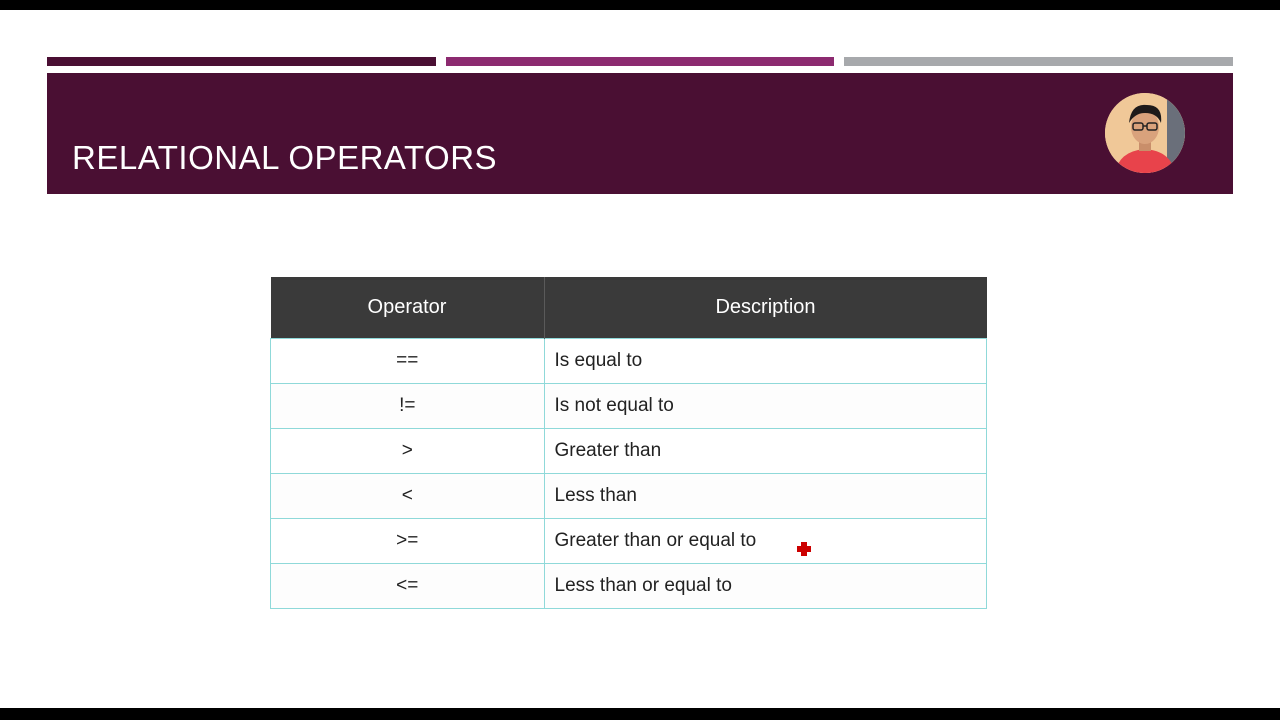 The height and width of the screenshot is (720, 1280). Describe the element at coordinates (765, 361) in the screenshot. I see `description-cell: Is equal to` at that location.